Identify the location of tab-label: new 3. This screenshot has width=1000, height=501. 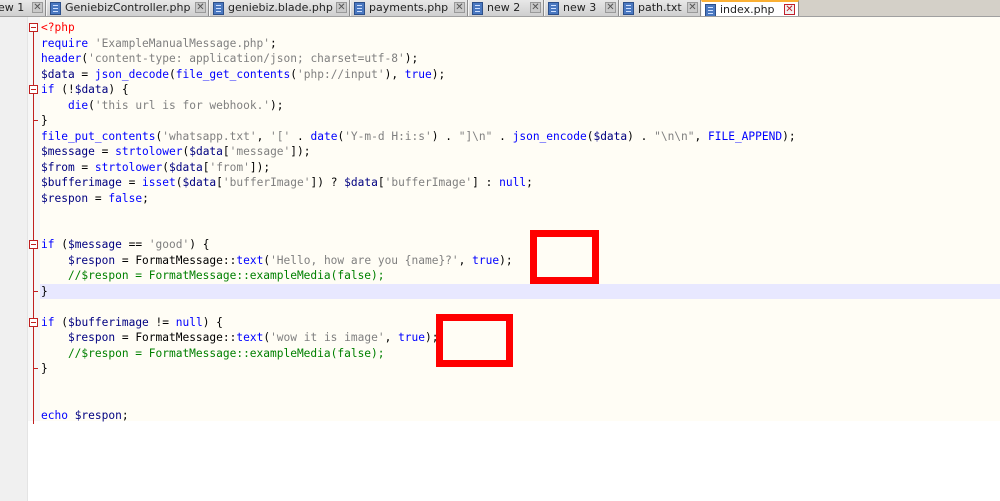
(580, 7).